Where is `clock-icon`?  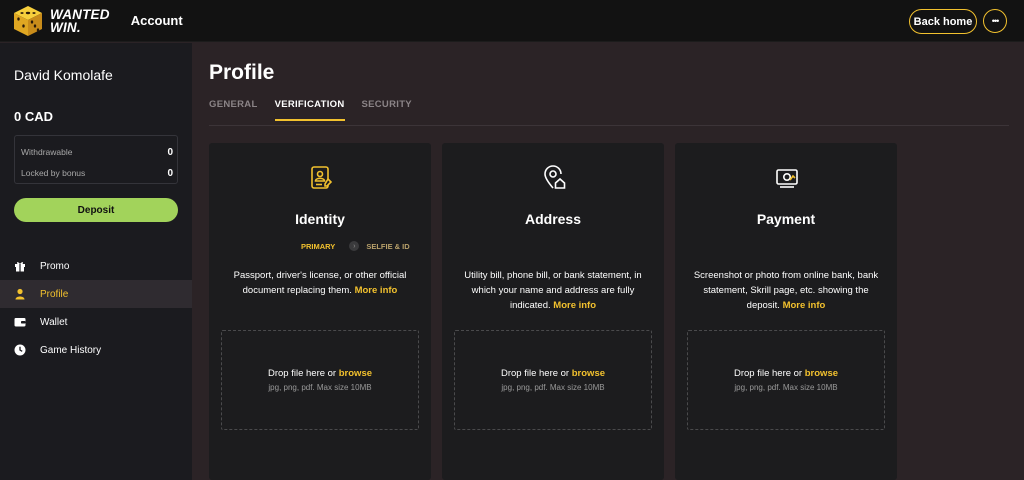 clock-icon is located at coordinates (20, 350).